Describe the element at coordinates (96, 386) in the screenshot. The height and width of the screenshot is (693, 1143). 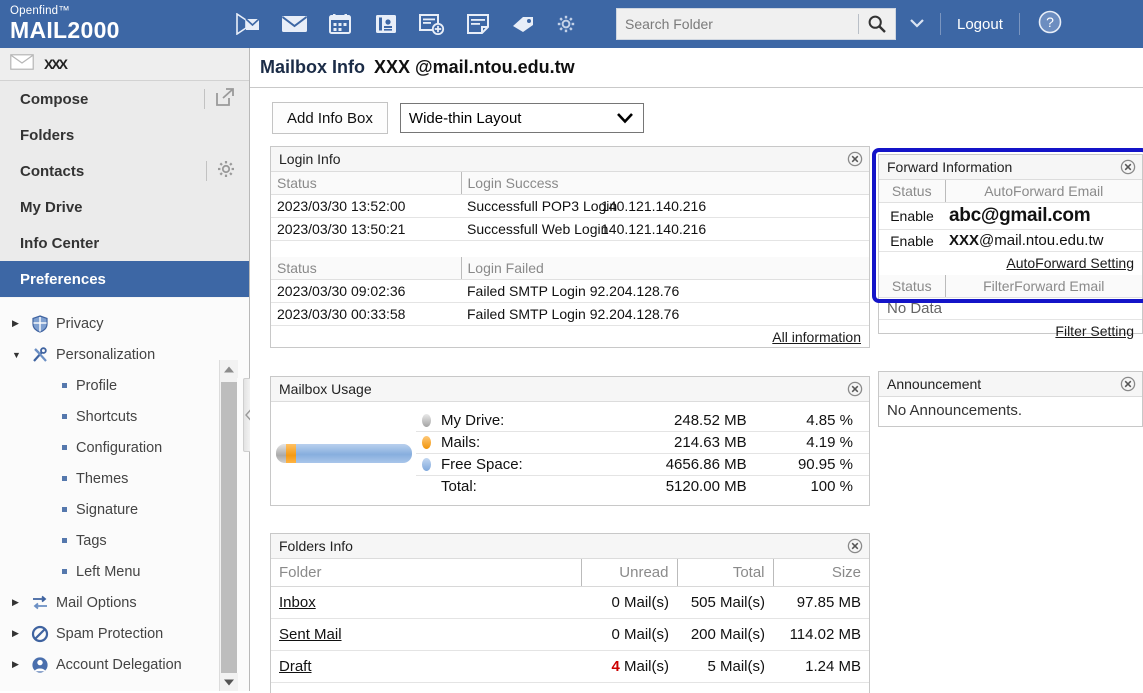
I see `tree-leaf-label: Profile` at that location.